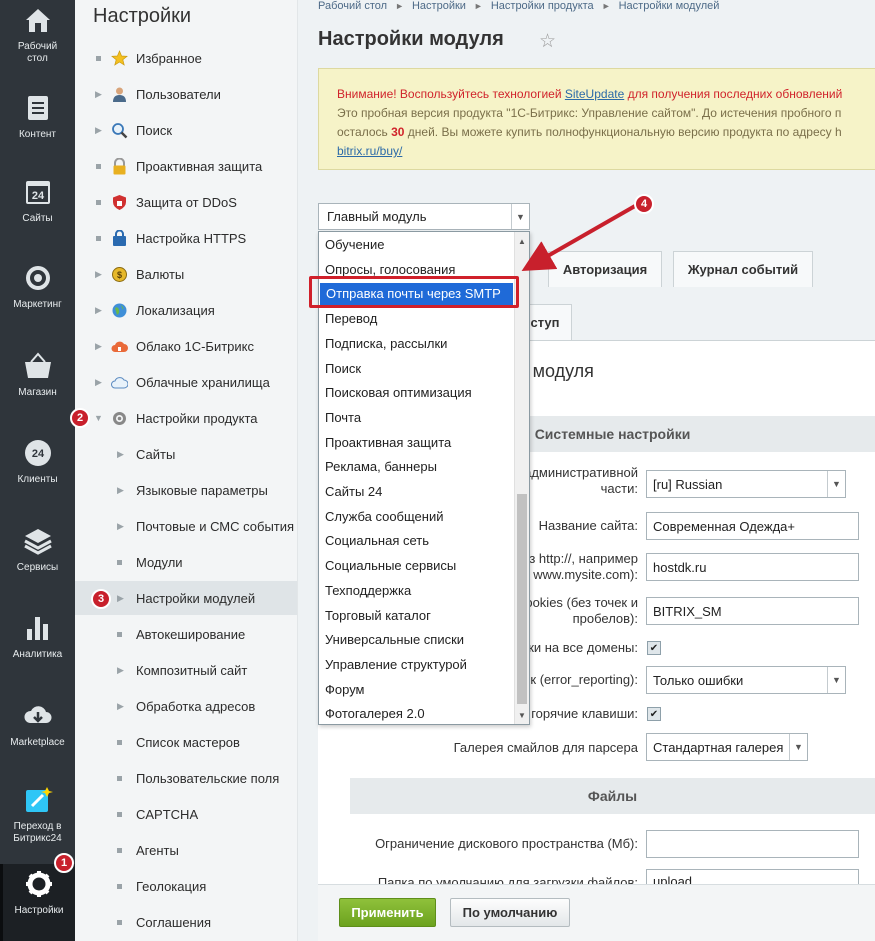 The height and width of the screenshot is (941, 875). I want to click on tree-subitem: ▶ Обработка адресов, so click(186, 706).